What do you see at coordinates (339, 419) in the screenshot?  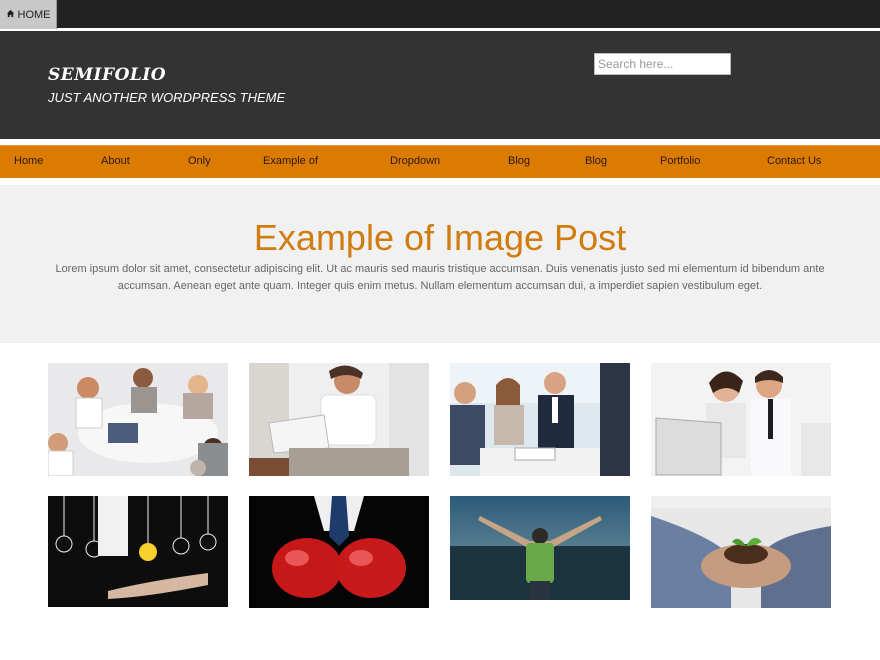 I see `gallery-image-man-with-laptop` at bounding box center [339, 419].